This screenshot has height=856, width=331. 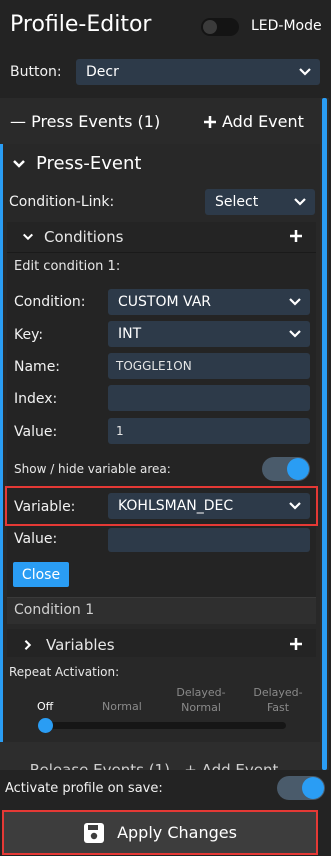 I want to click on add-event-button: Add Event, so click(x=253, y=121).